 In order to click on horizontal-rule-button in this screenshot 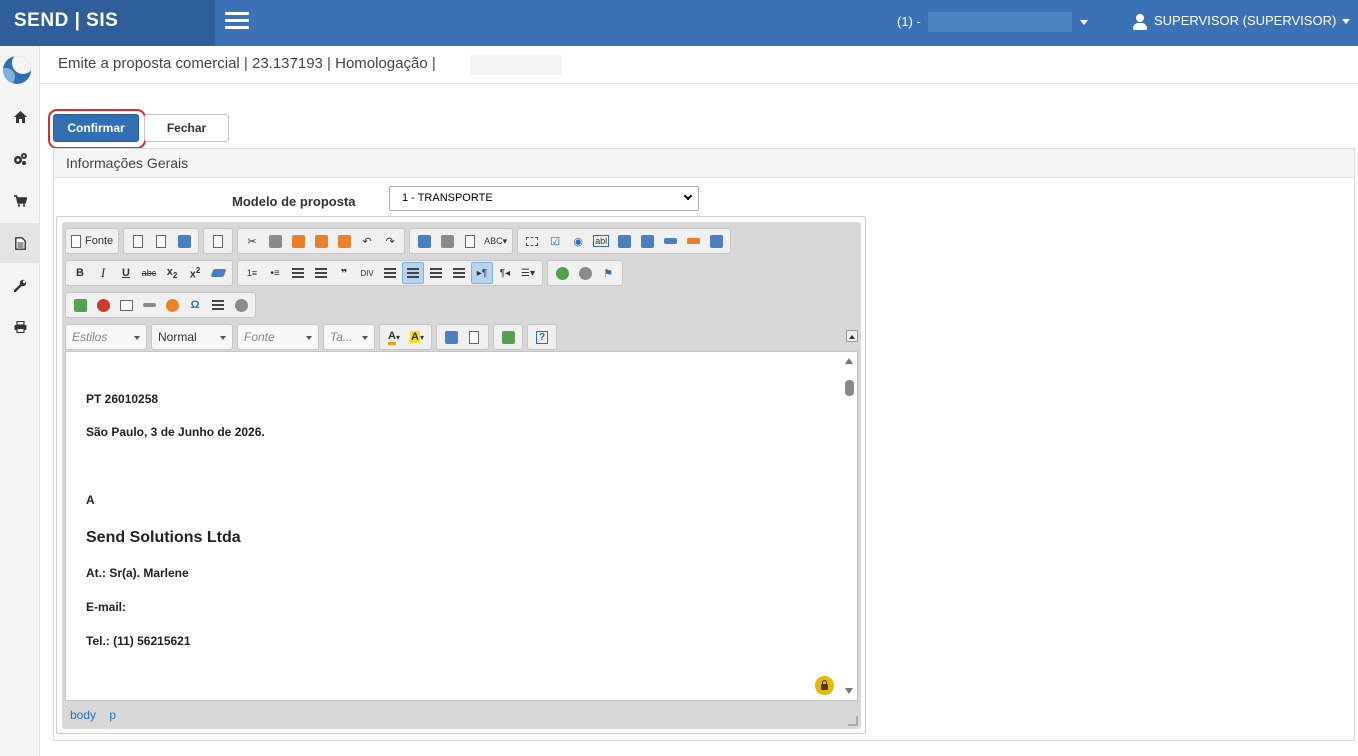, I will do `click(149, 305)`.